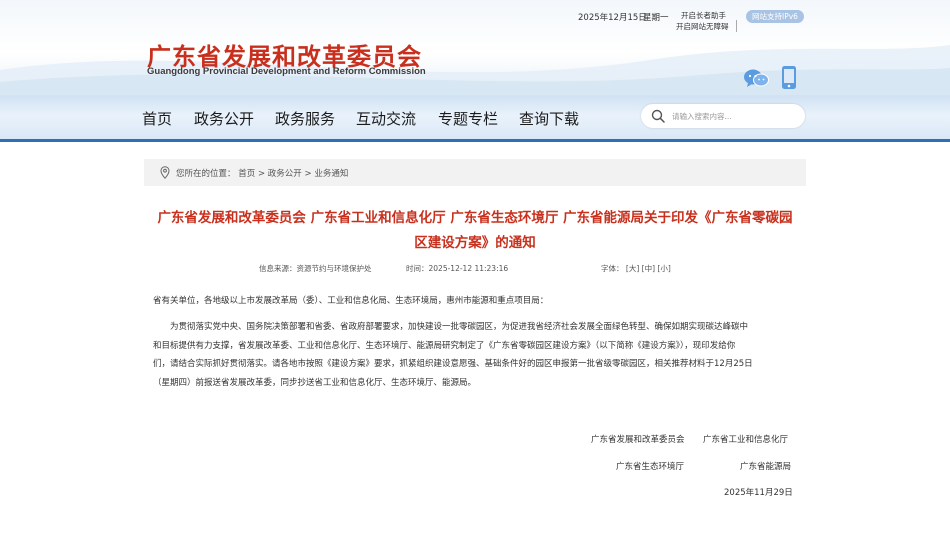 The image size is (950, 535). Describe the element at coordinates (475, 140) in the screenshot. I see `nav-bottom-border` at that location.